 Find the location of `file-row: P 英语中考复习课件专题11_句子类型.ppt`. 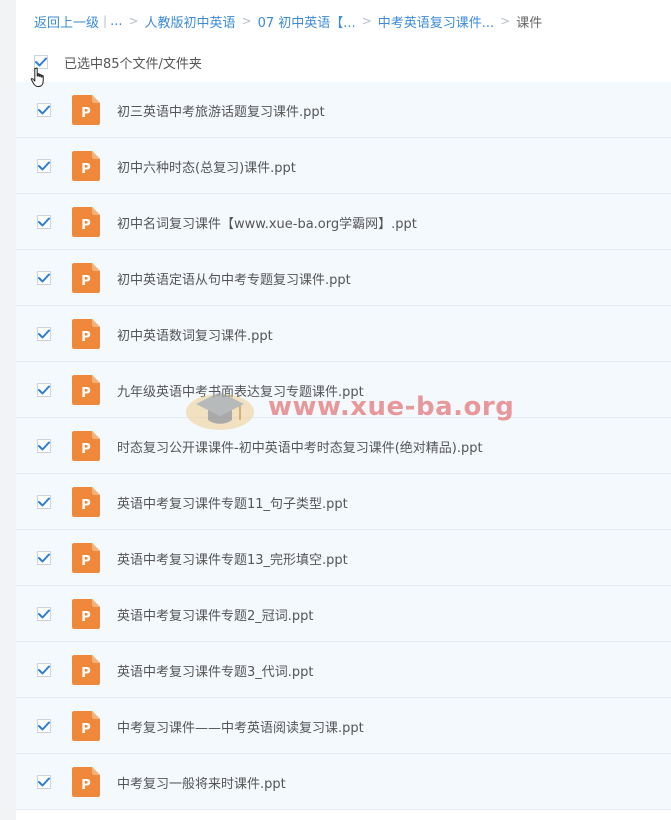

file-row: P 英语中考复习课件专题11_句子类型.ppt is located at coordinates (343, 502).